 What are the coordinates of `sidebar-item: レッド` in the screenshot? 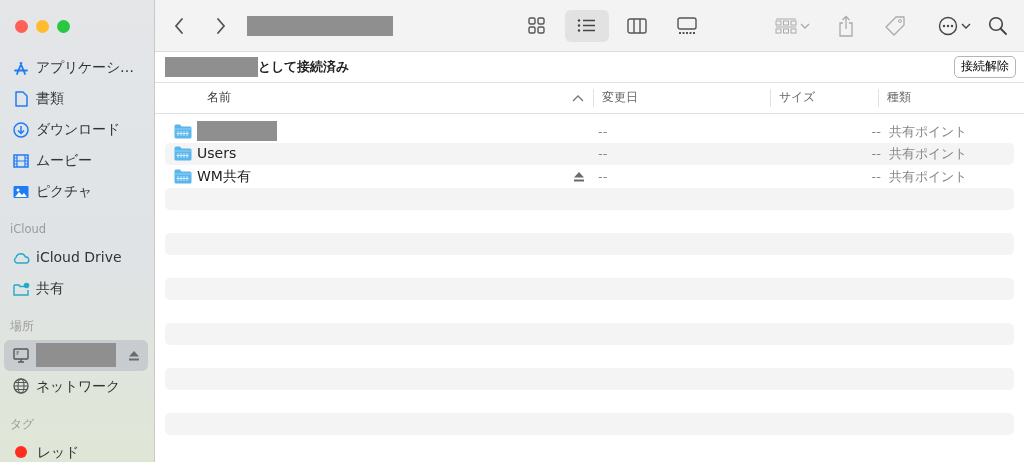 It's located at (76, 449).